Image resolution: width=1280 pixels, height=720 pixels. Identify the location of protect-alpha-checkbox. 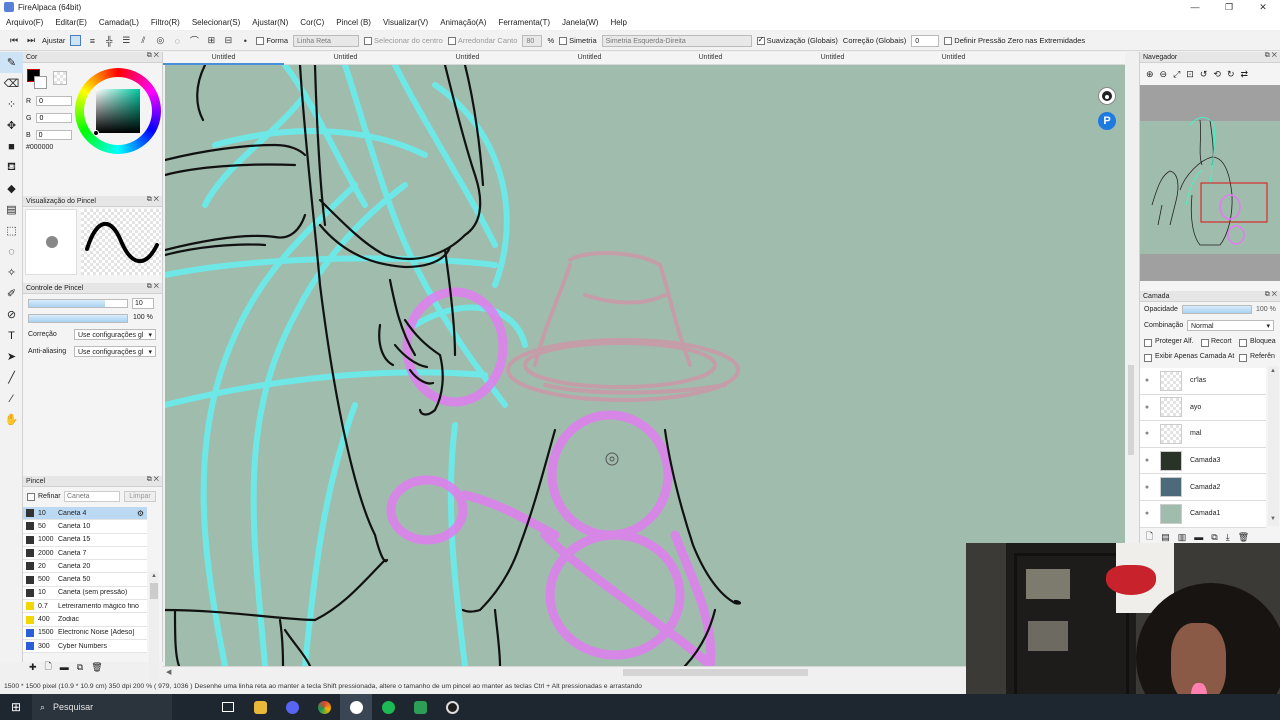
(1148, 343).